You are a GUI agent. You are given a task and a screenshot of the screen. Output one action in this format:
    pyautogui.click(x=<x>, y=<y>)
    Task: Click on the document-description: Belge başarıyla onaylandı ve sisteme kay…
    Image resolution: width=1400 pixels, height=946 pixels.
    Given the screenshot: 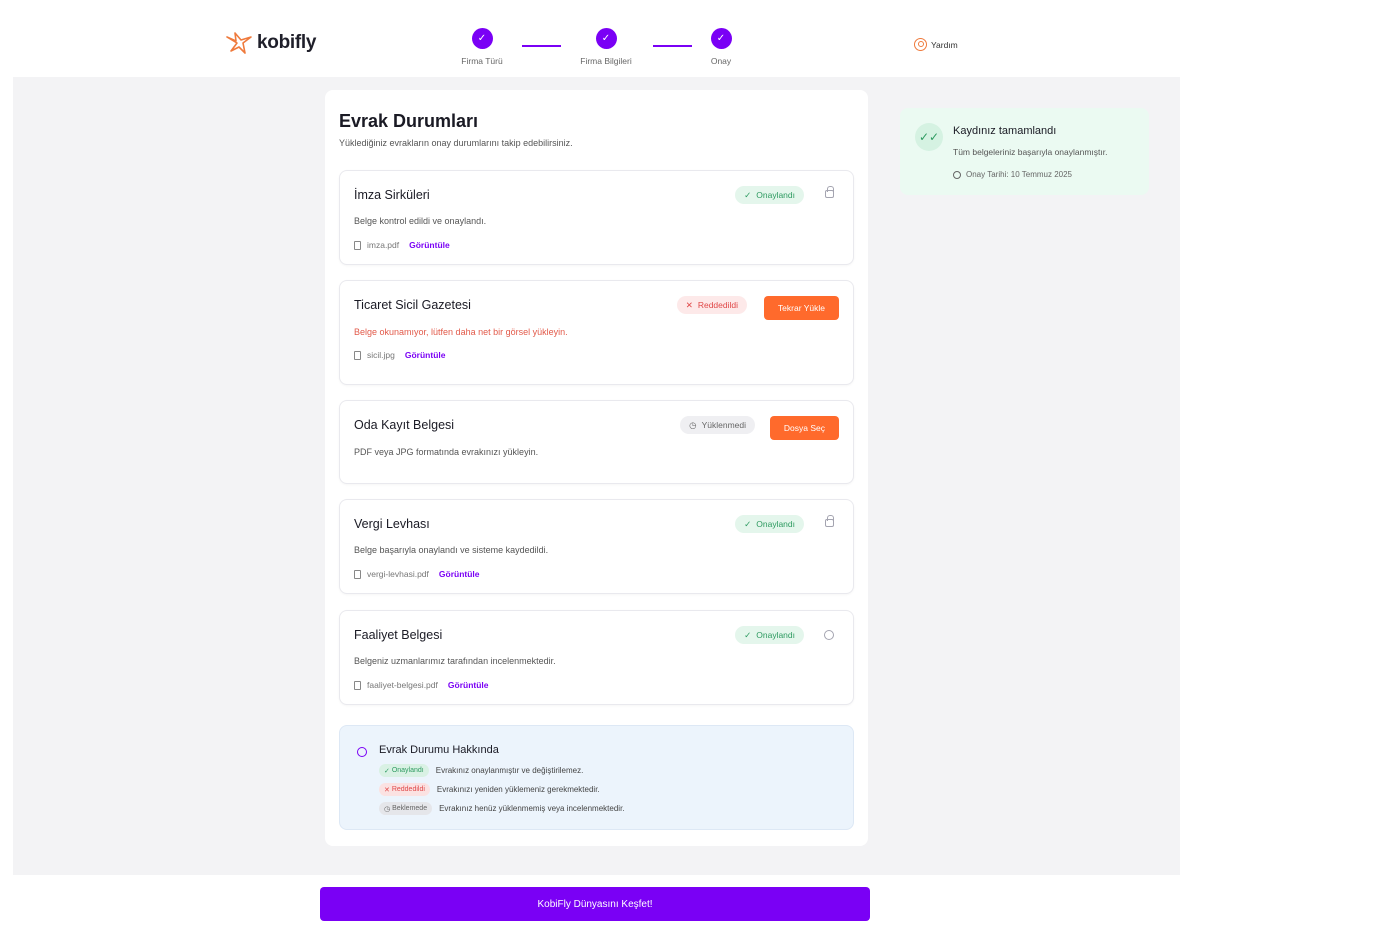 What is the action you would take?
    pyautogui.click(x=451, y=550)
    